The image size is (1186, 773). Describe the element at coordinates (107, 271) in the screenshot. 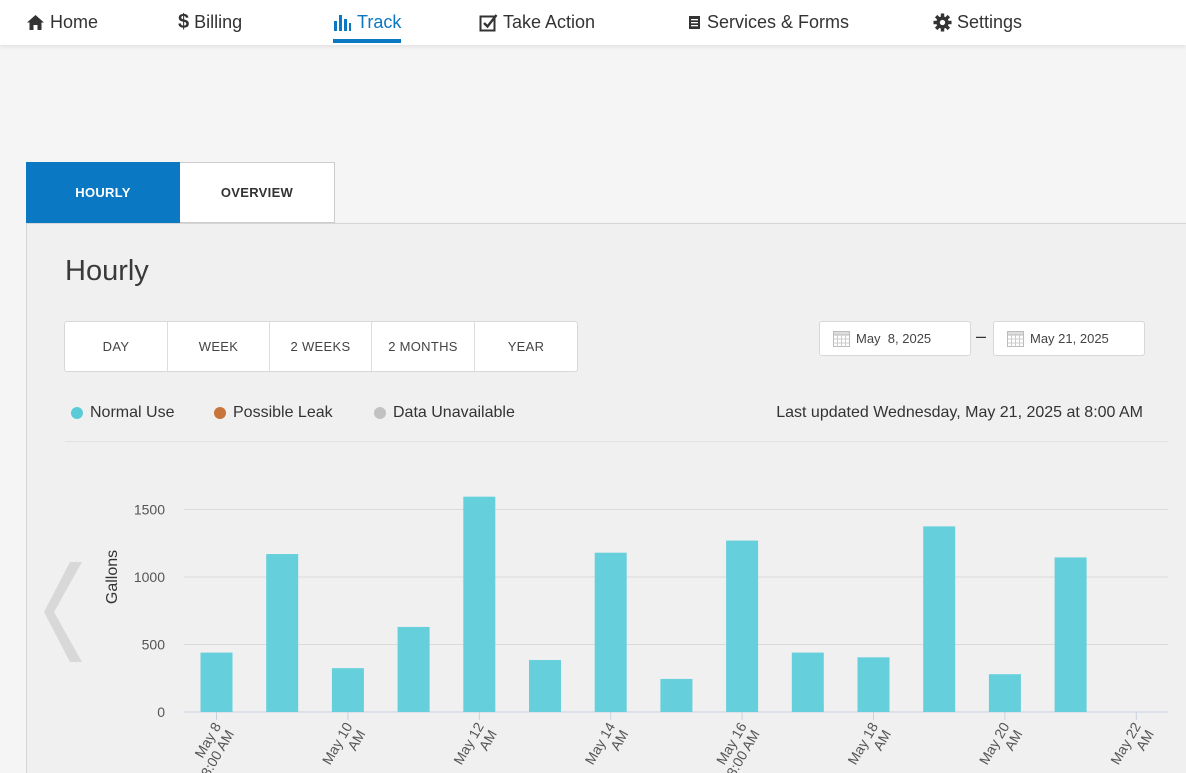

I see `page-title: Hourly` at that location.